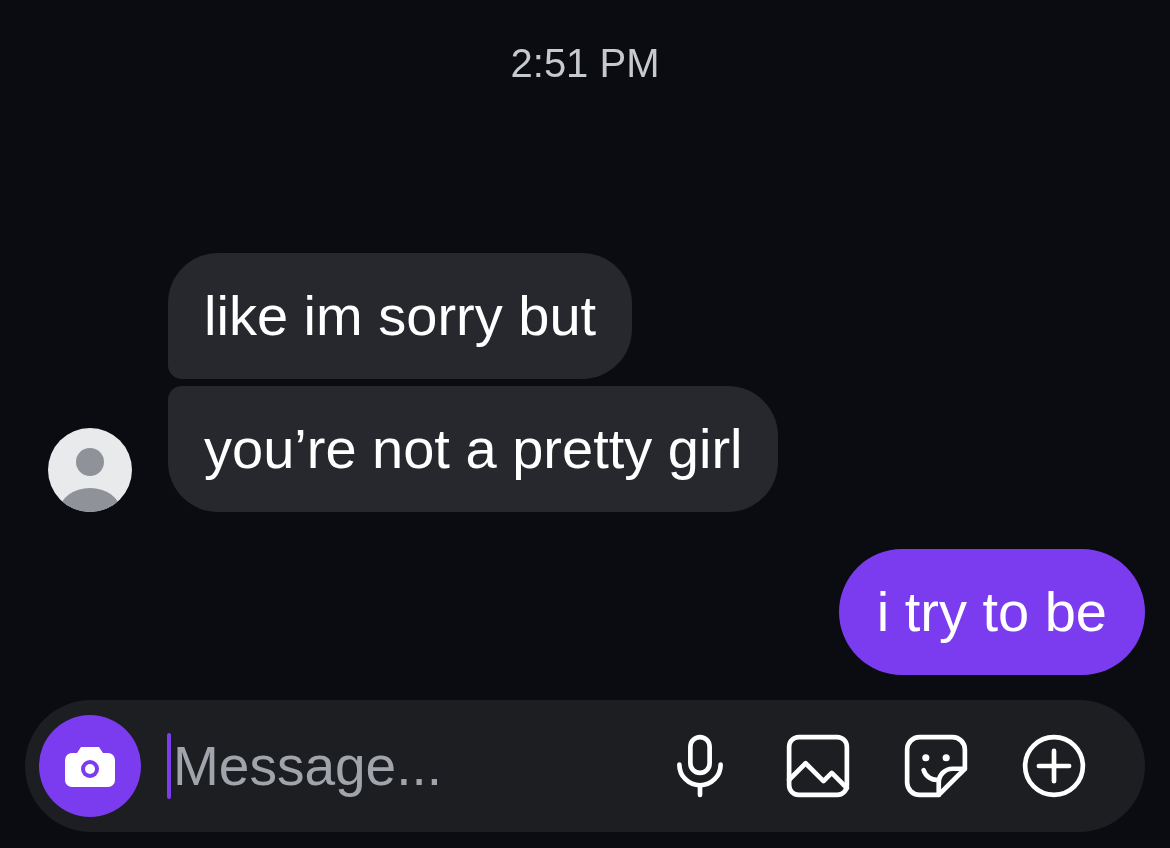 Image resolution: width=1170 pixels, height=848 pixels. What do you see at coordinates (585, 63) in the screenshot?
I see `message-timestamp: 2:51 PM` at bounding box center [585, 63].